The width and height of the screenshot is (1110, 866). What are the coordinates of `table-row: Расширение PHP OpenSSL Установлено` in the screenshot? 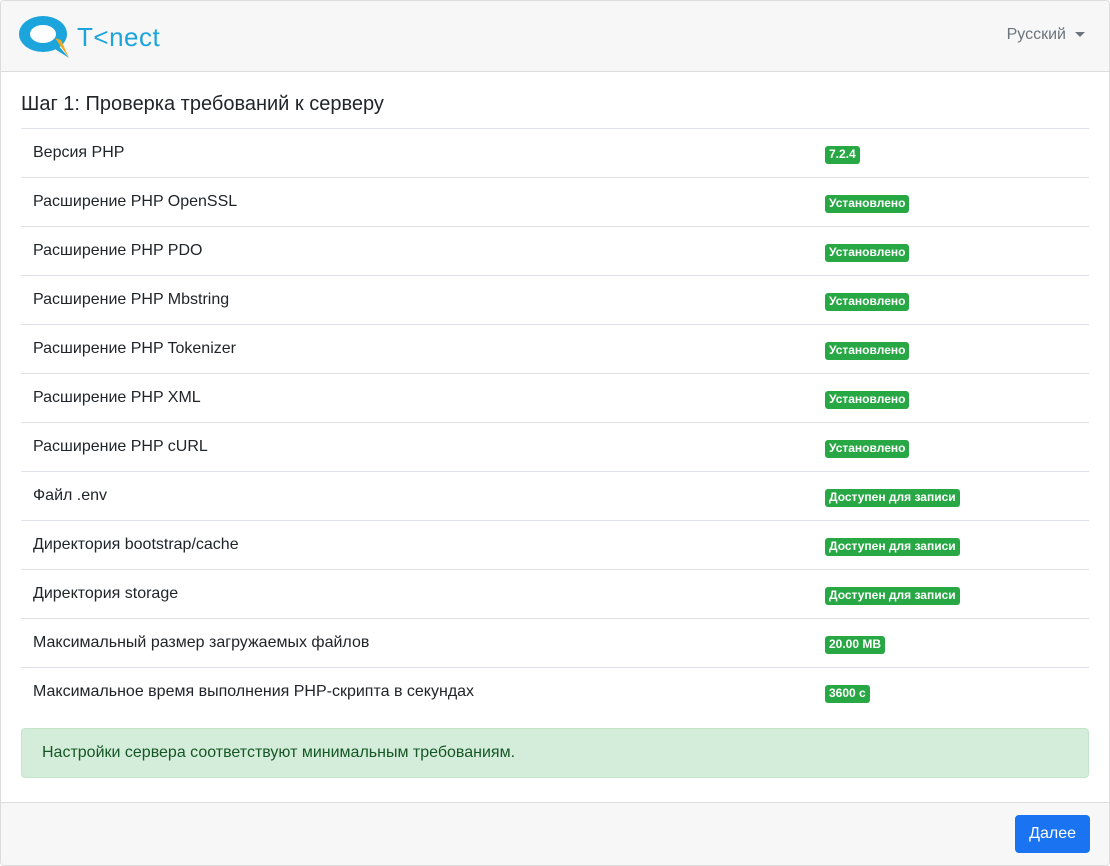 It's located at (555, 202).